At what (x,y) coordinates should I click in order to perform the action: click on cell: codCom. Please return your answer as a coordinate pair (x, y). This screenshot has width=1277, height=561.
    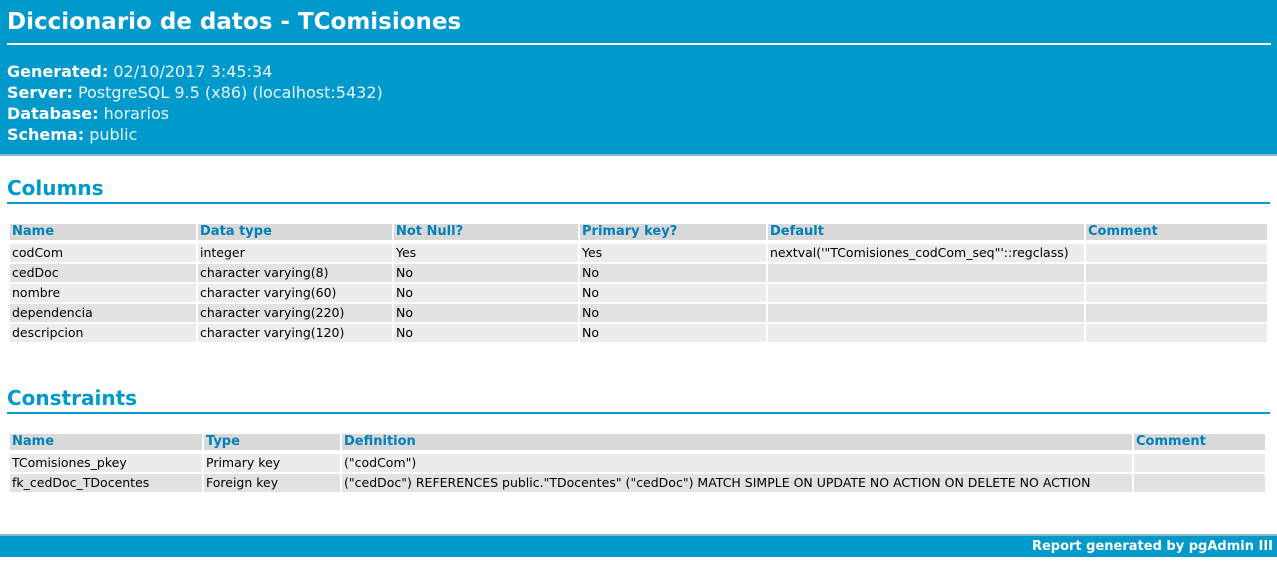
    Looking at the image, I should click on (103, 253).